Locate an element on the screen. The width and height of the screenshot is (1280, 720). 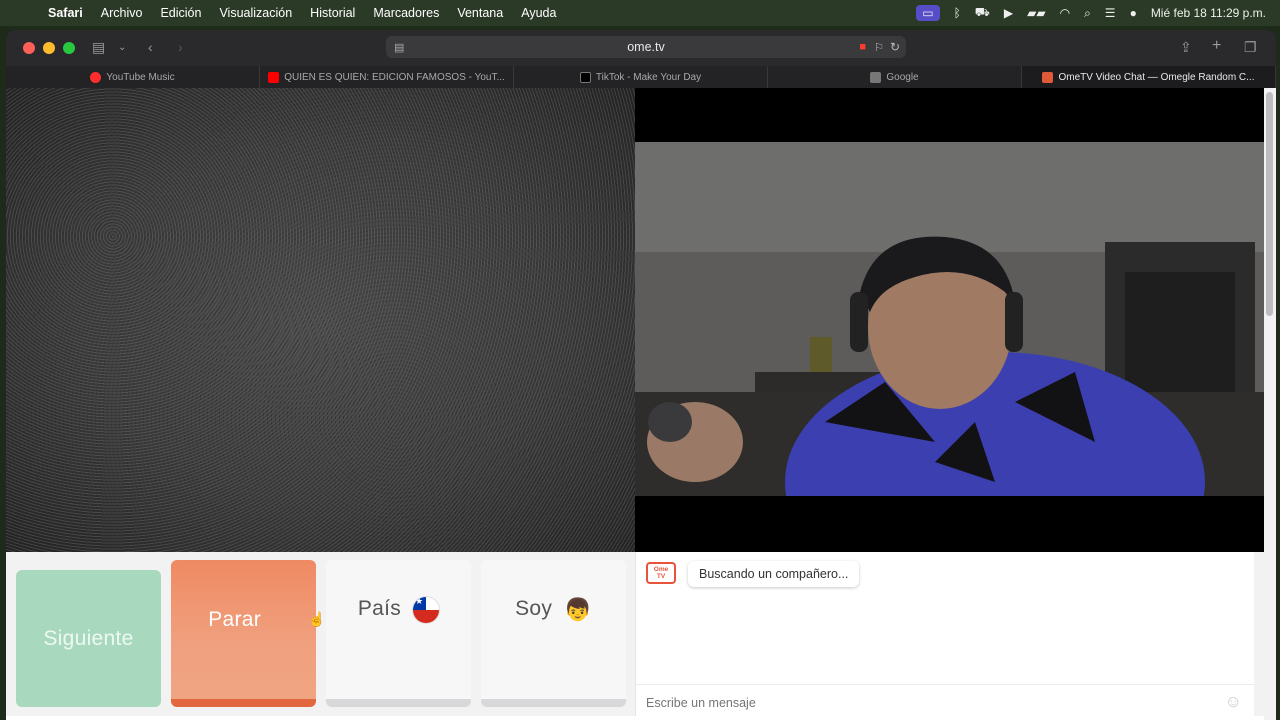
next-button: Siguiente is located at coordinates (88, 638).